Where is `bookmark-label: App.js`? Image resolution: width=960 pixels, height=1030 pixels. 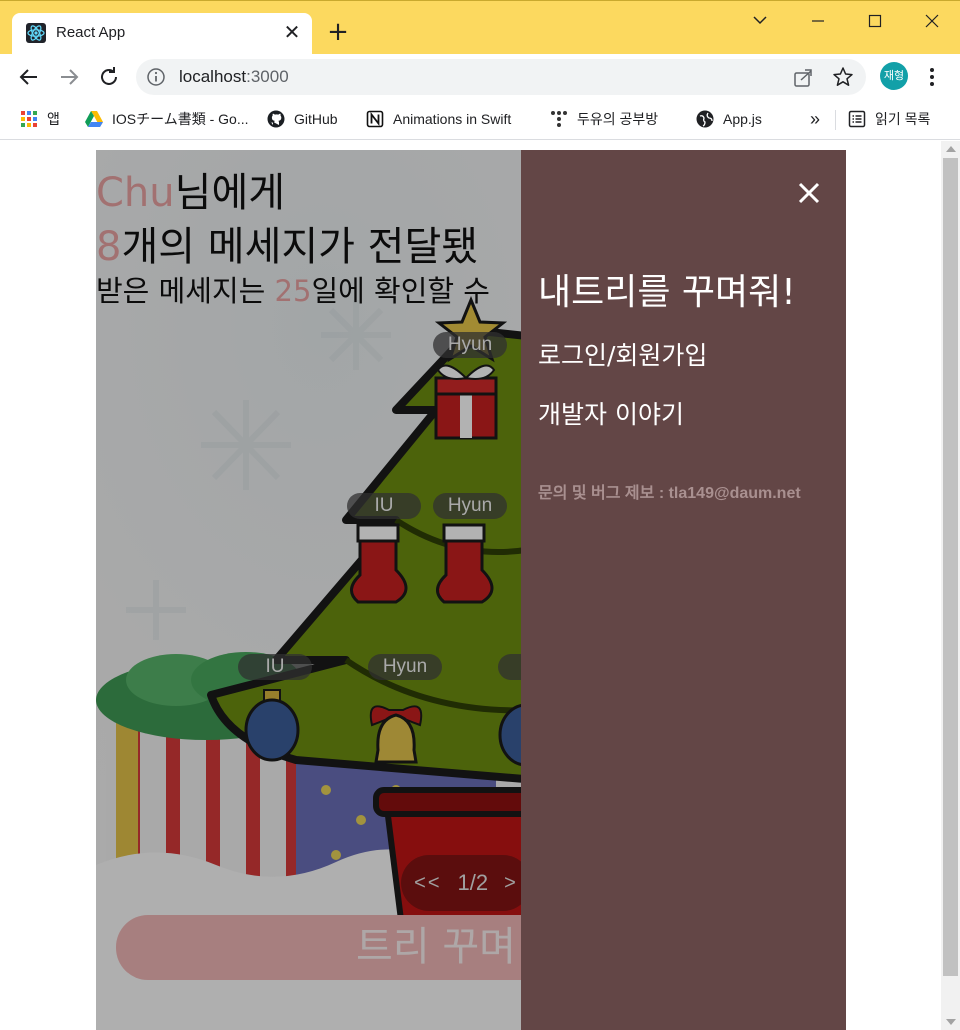 bookmark-label: App.js is located at coordinates (742, 119).